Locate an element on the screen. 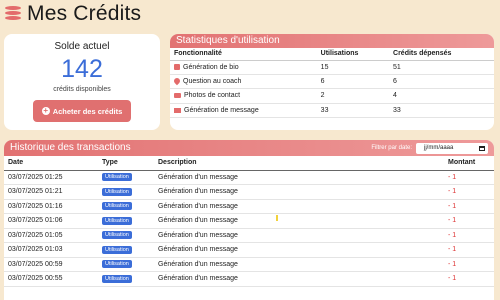 The width and height of the screenshot is (500, 300). text-cursor is located at coordinates (277, 218).